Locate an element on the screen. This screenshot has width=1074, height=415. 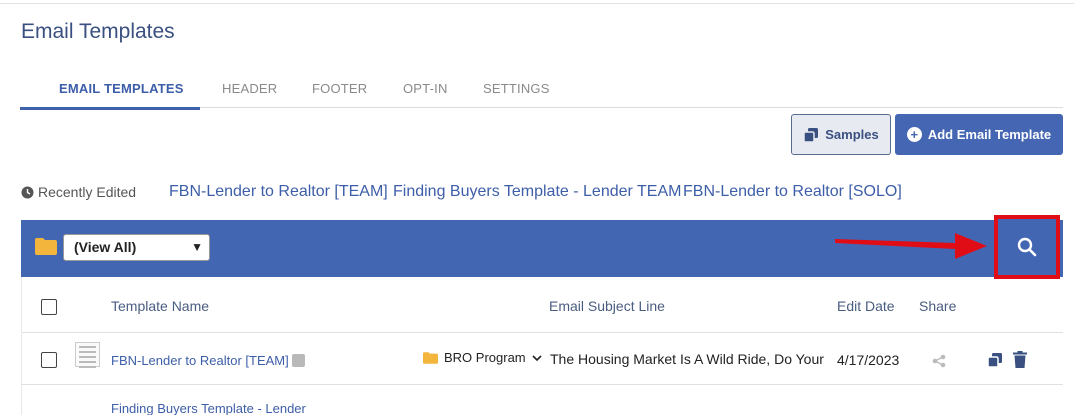
search-button is located at coordinates (1027, 247).